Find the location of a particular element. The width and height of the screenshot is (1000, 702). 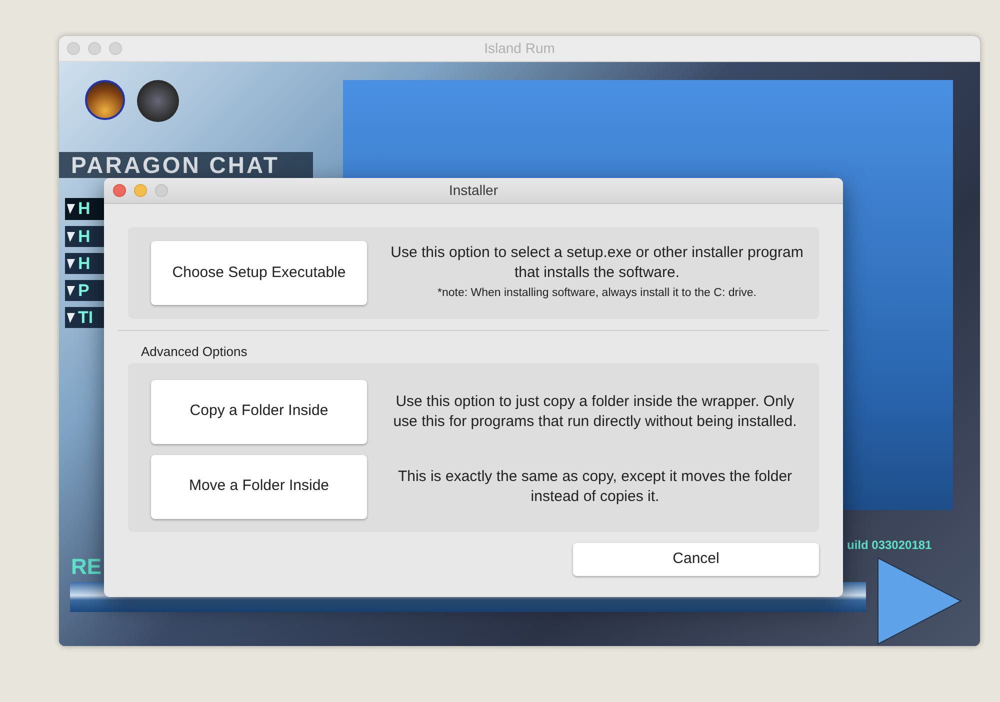

build-label: uild 033020181 is located at coordinates (889, 545).